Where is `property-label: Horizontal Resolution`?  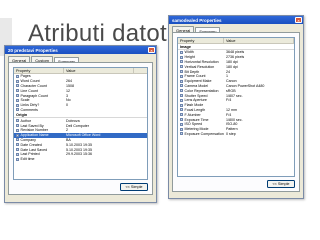
property-label: Horizontal Resolution is located at coordinates (201, 61).